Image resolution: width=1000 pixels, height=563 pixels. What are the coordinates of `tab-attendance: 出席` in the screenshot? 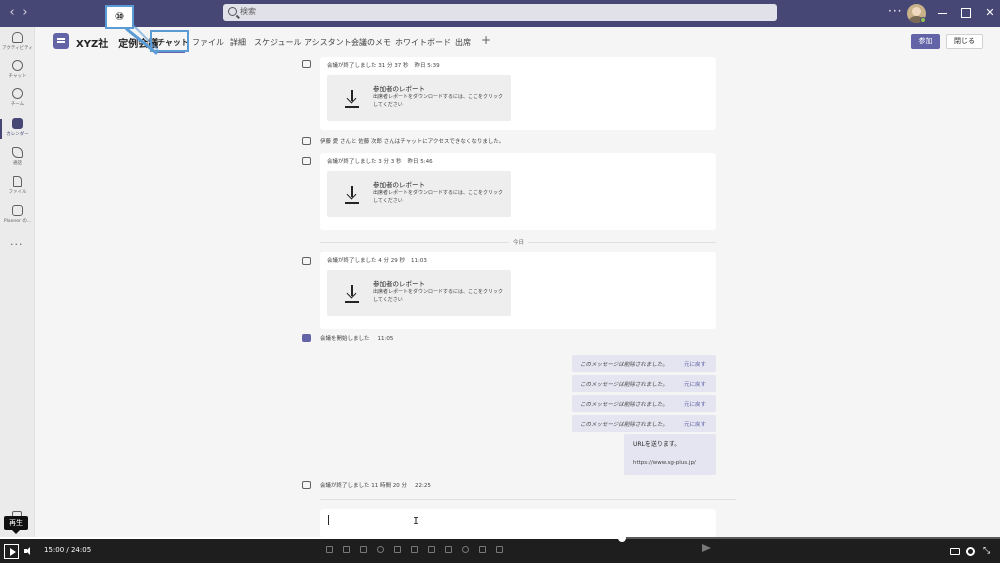 It's located at (463, 42).